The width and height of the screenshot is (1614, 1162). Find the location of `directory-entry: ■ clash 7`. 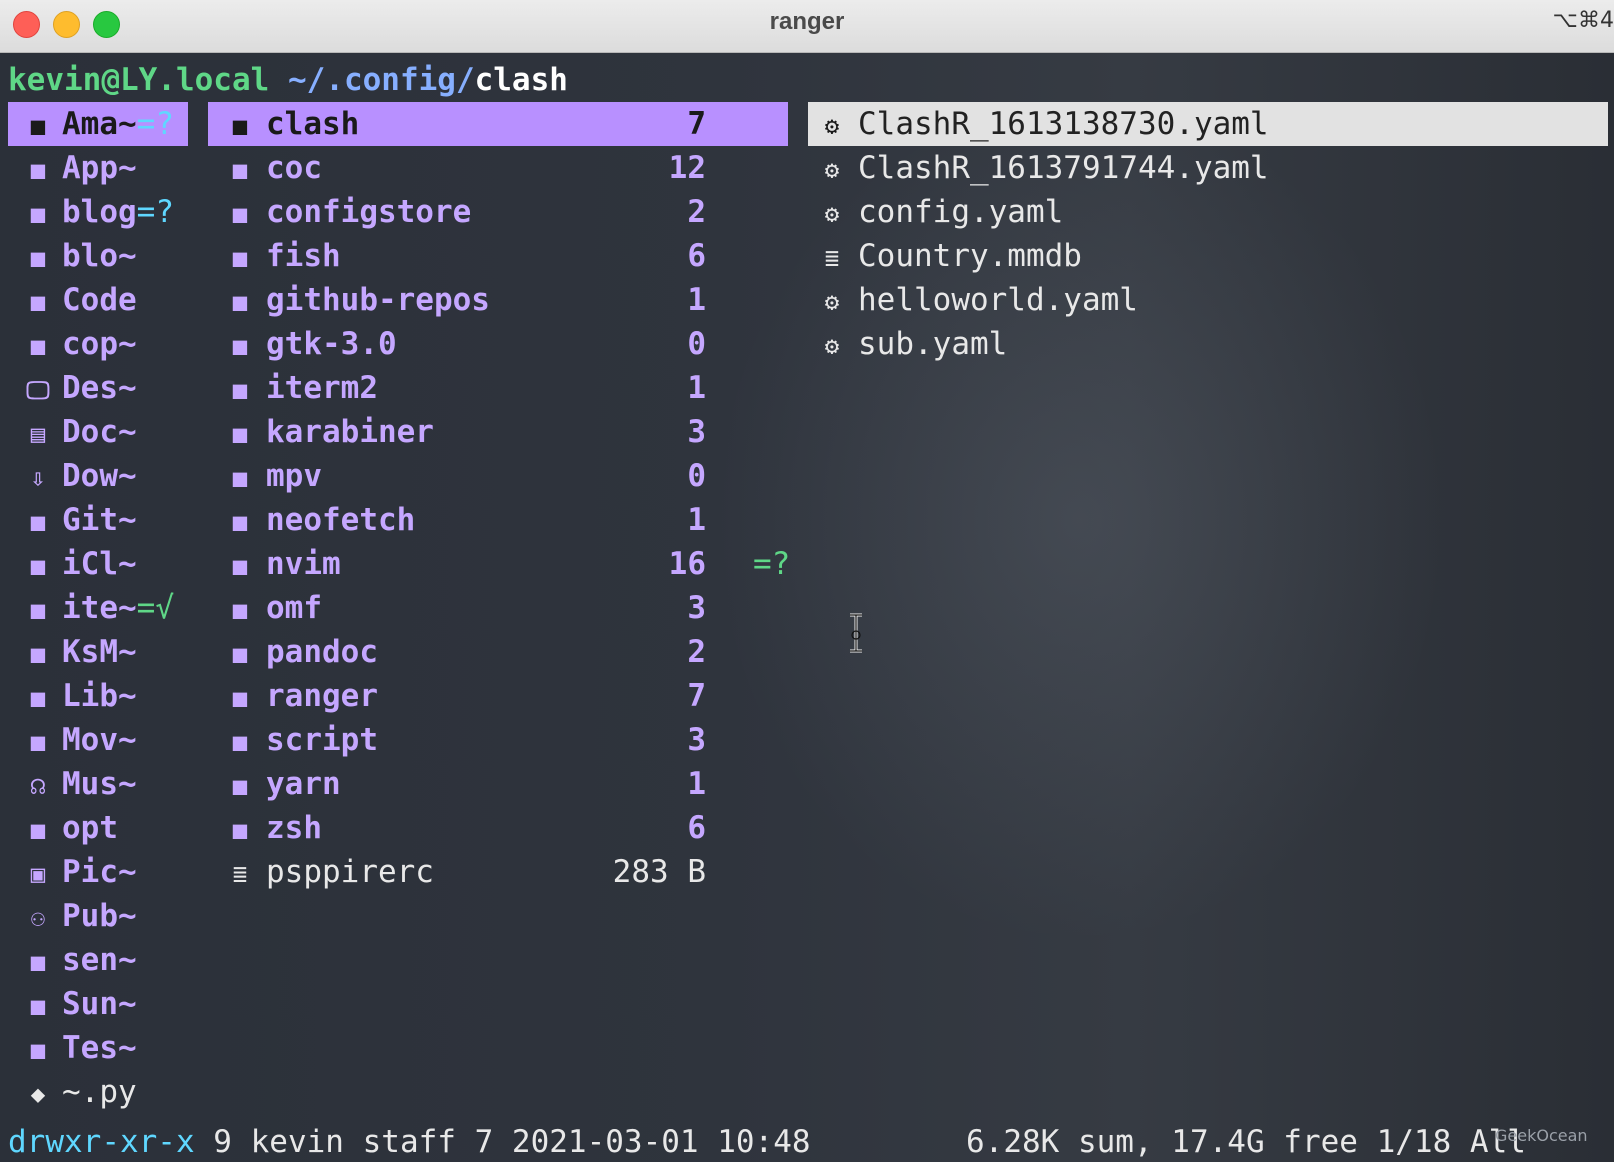

directory-entry: ■ clash 7 is located at coordinates (498, 124).